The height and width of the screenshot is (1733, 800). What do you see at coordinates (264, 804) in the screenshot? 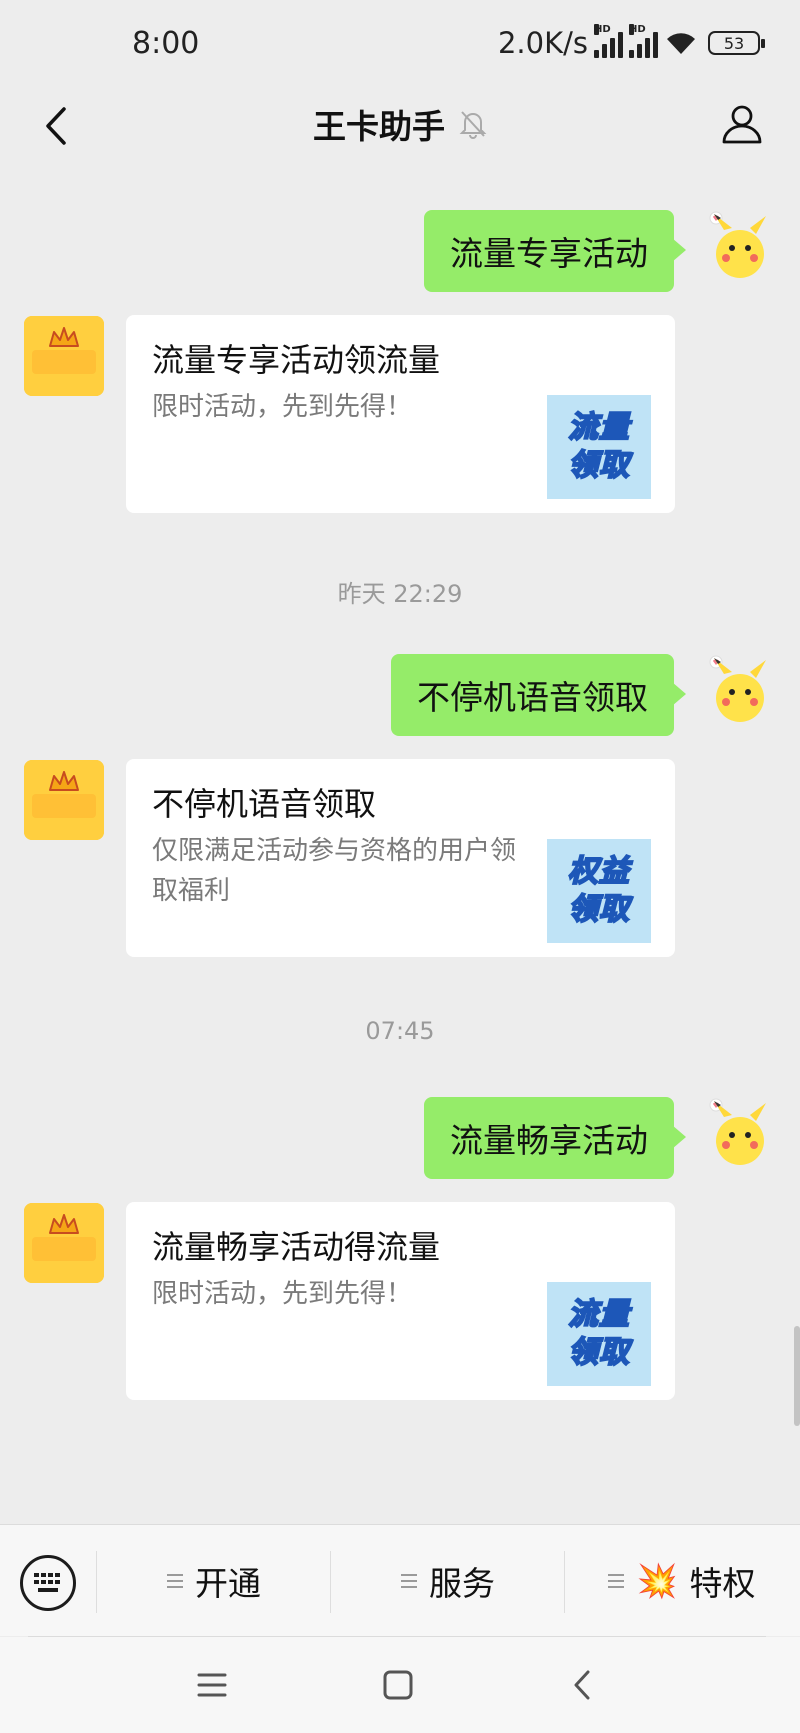
I see `card-title: 不停机语音领取` at bounding box center [264, 804].